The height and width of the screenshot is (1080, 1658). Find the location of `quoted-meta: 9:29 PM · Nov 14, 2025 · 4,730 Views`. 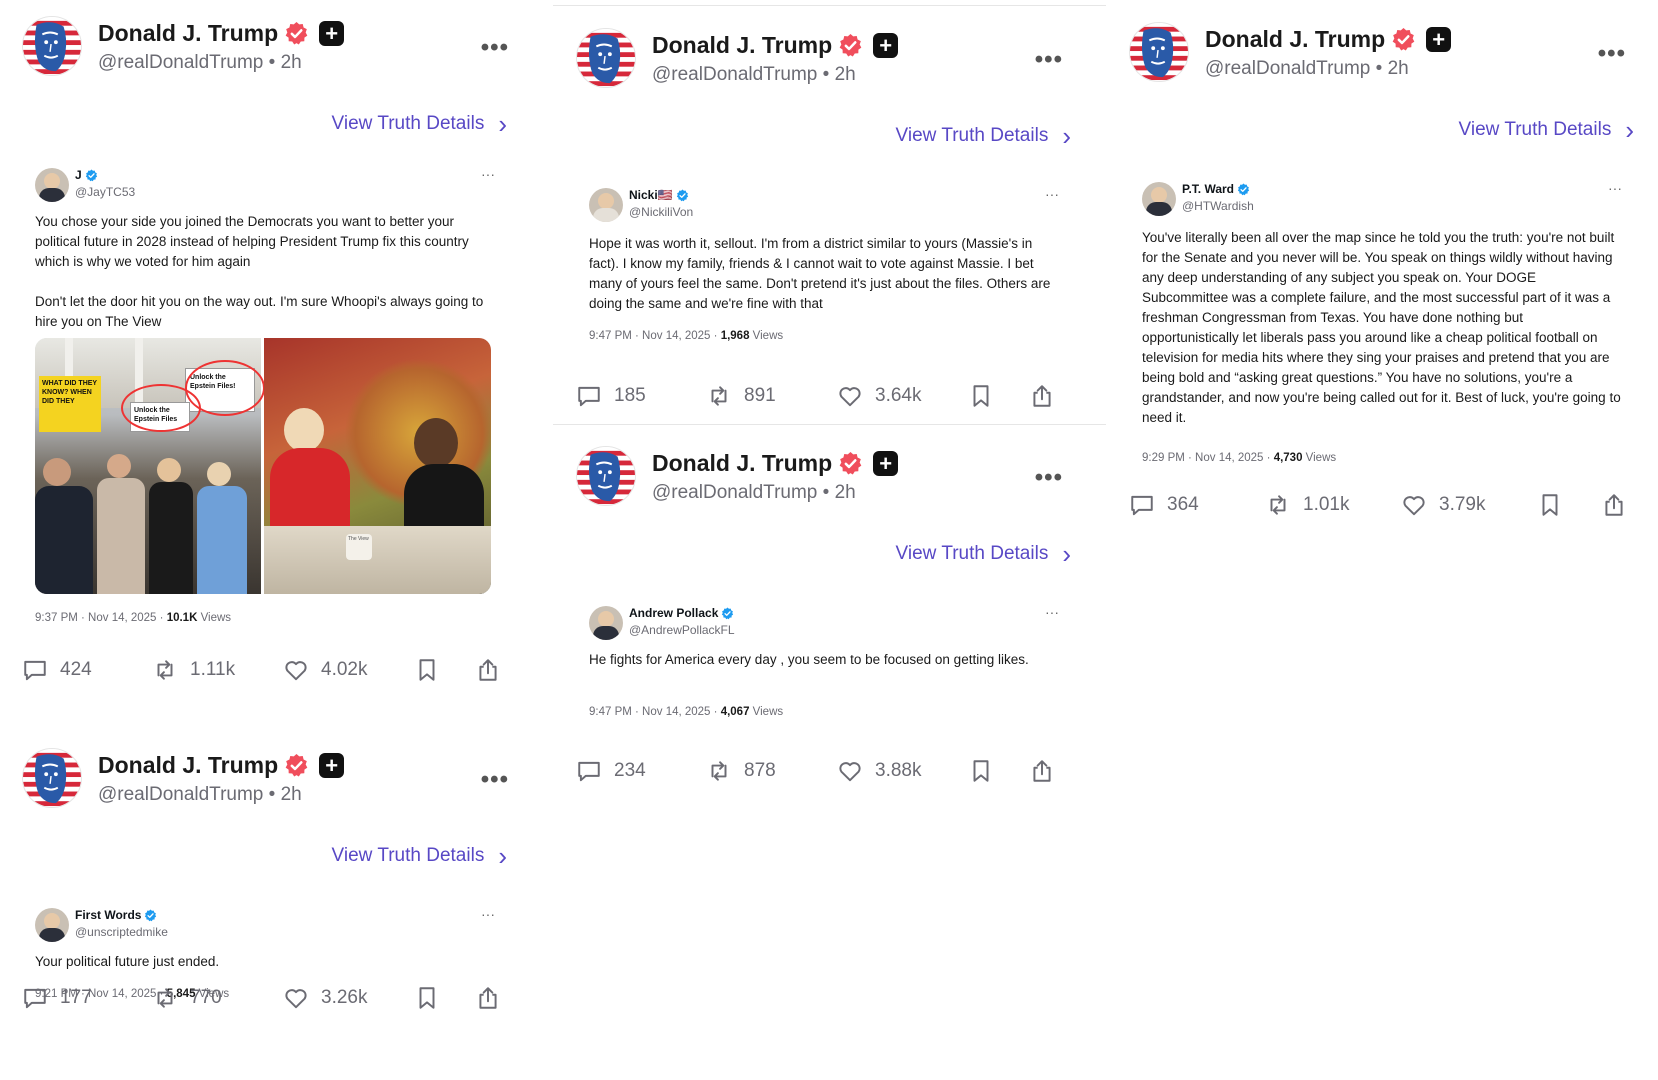

quoted-meta: 9:29 PM · Nov 14, 2025 · 4,730 Views is located at coordinates (1239, 458).